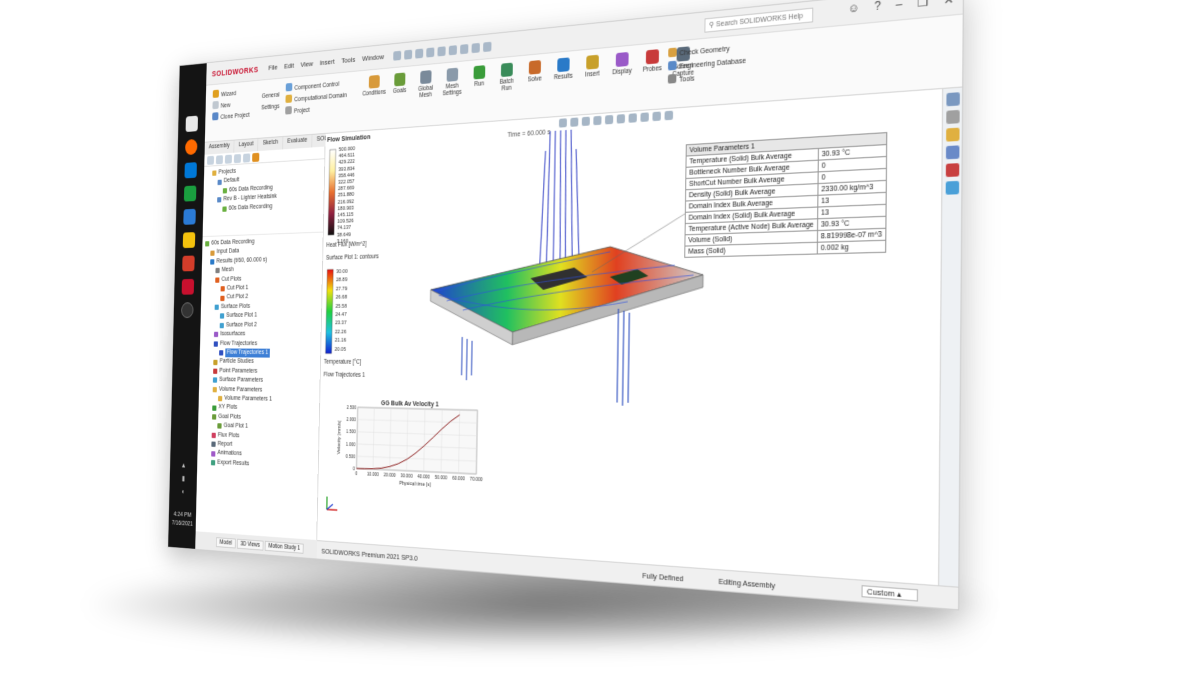 Image resolution: width=1200 pixels, height=675 pixels. I want to click on x-axis-label: Physical time [s], so click(415, 485).